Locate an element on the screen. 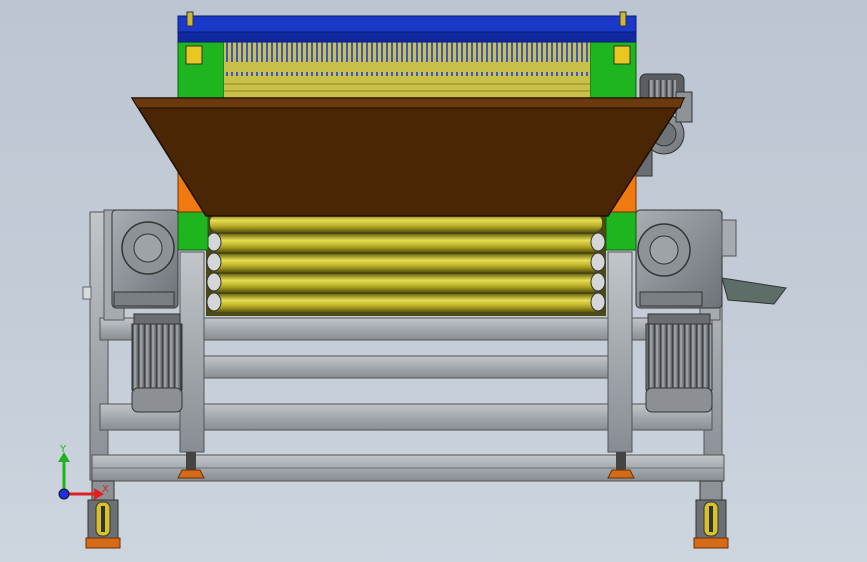 This screenshot has width=867, height=562. electric-motor-right is located at coordinates (679, 363).